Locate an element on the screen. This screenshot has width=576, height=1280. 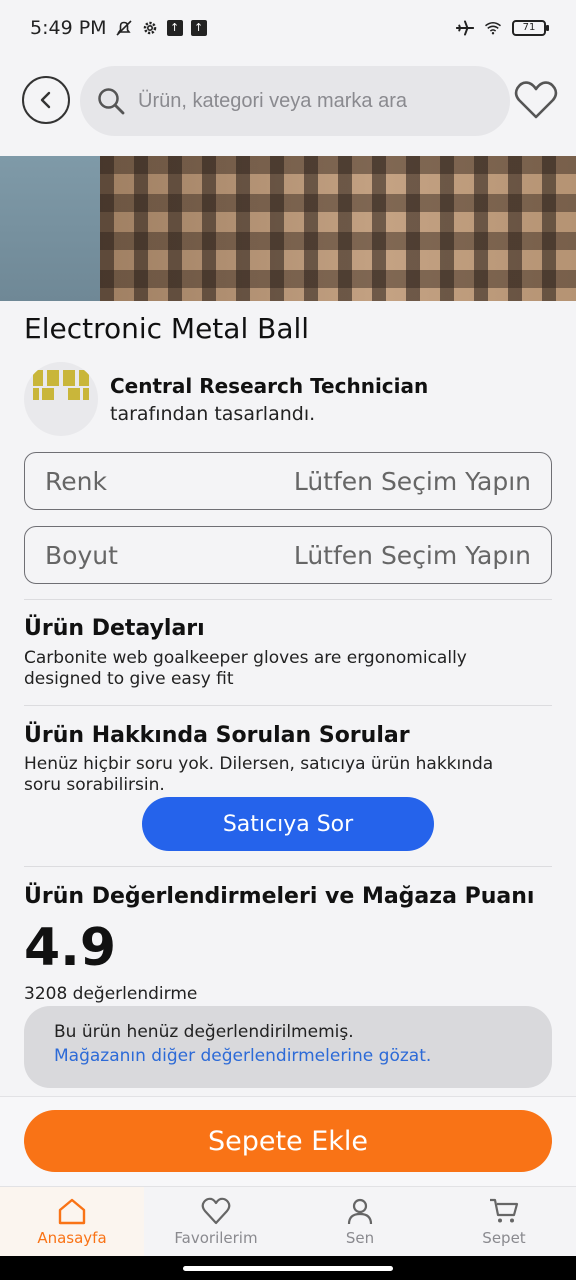
airplane-icon is located at coordinates (465, 28).